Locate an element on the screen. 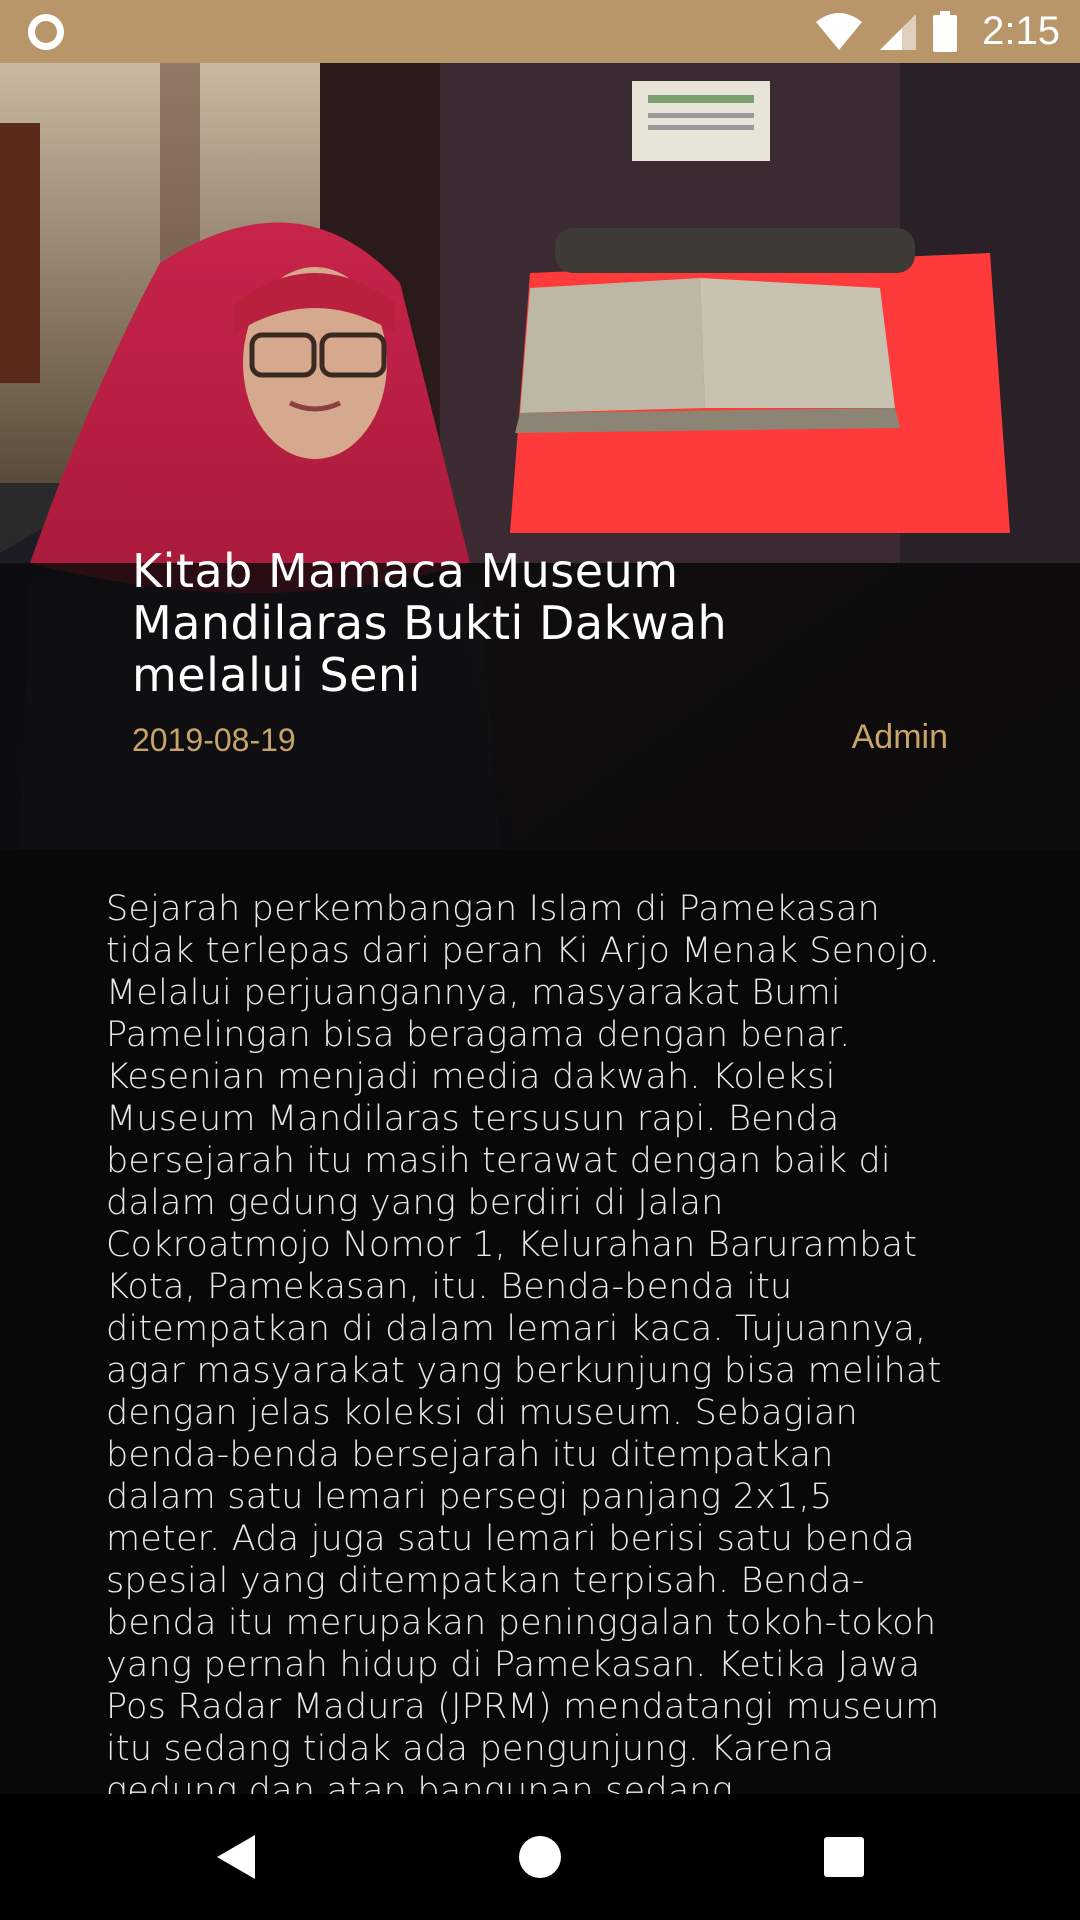 The height and width of the screenshot is (1920, 1080). back-button is located at coordinates (236, 1857).